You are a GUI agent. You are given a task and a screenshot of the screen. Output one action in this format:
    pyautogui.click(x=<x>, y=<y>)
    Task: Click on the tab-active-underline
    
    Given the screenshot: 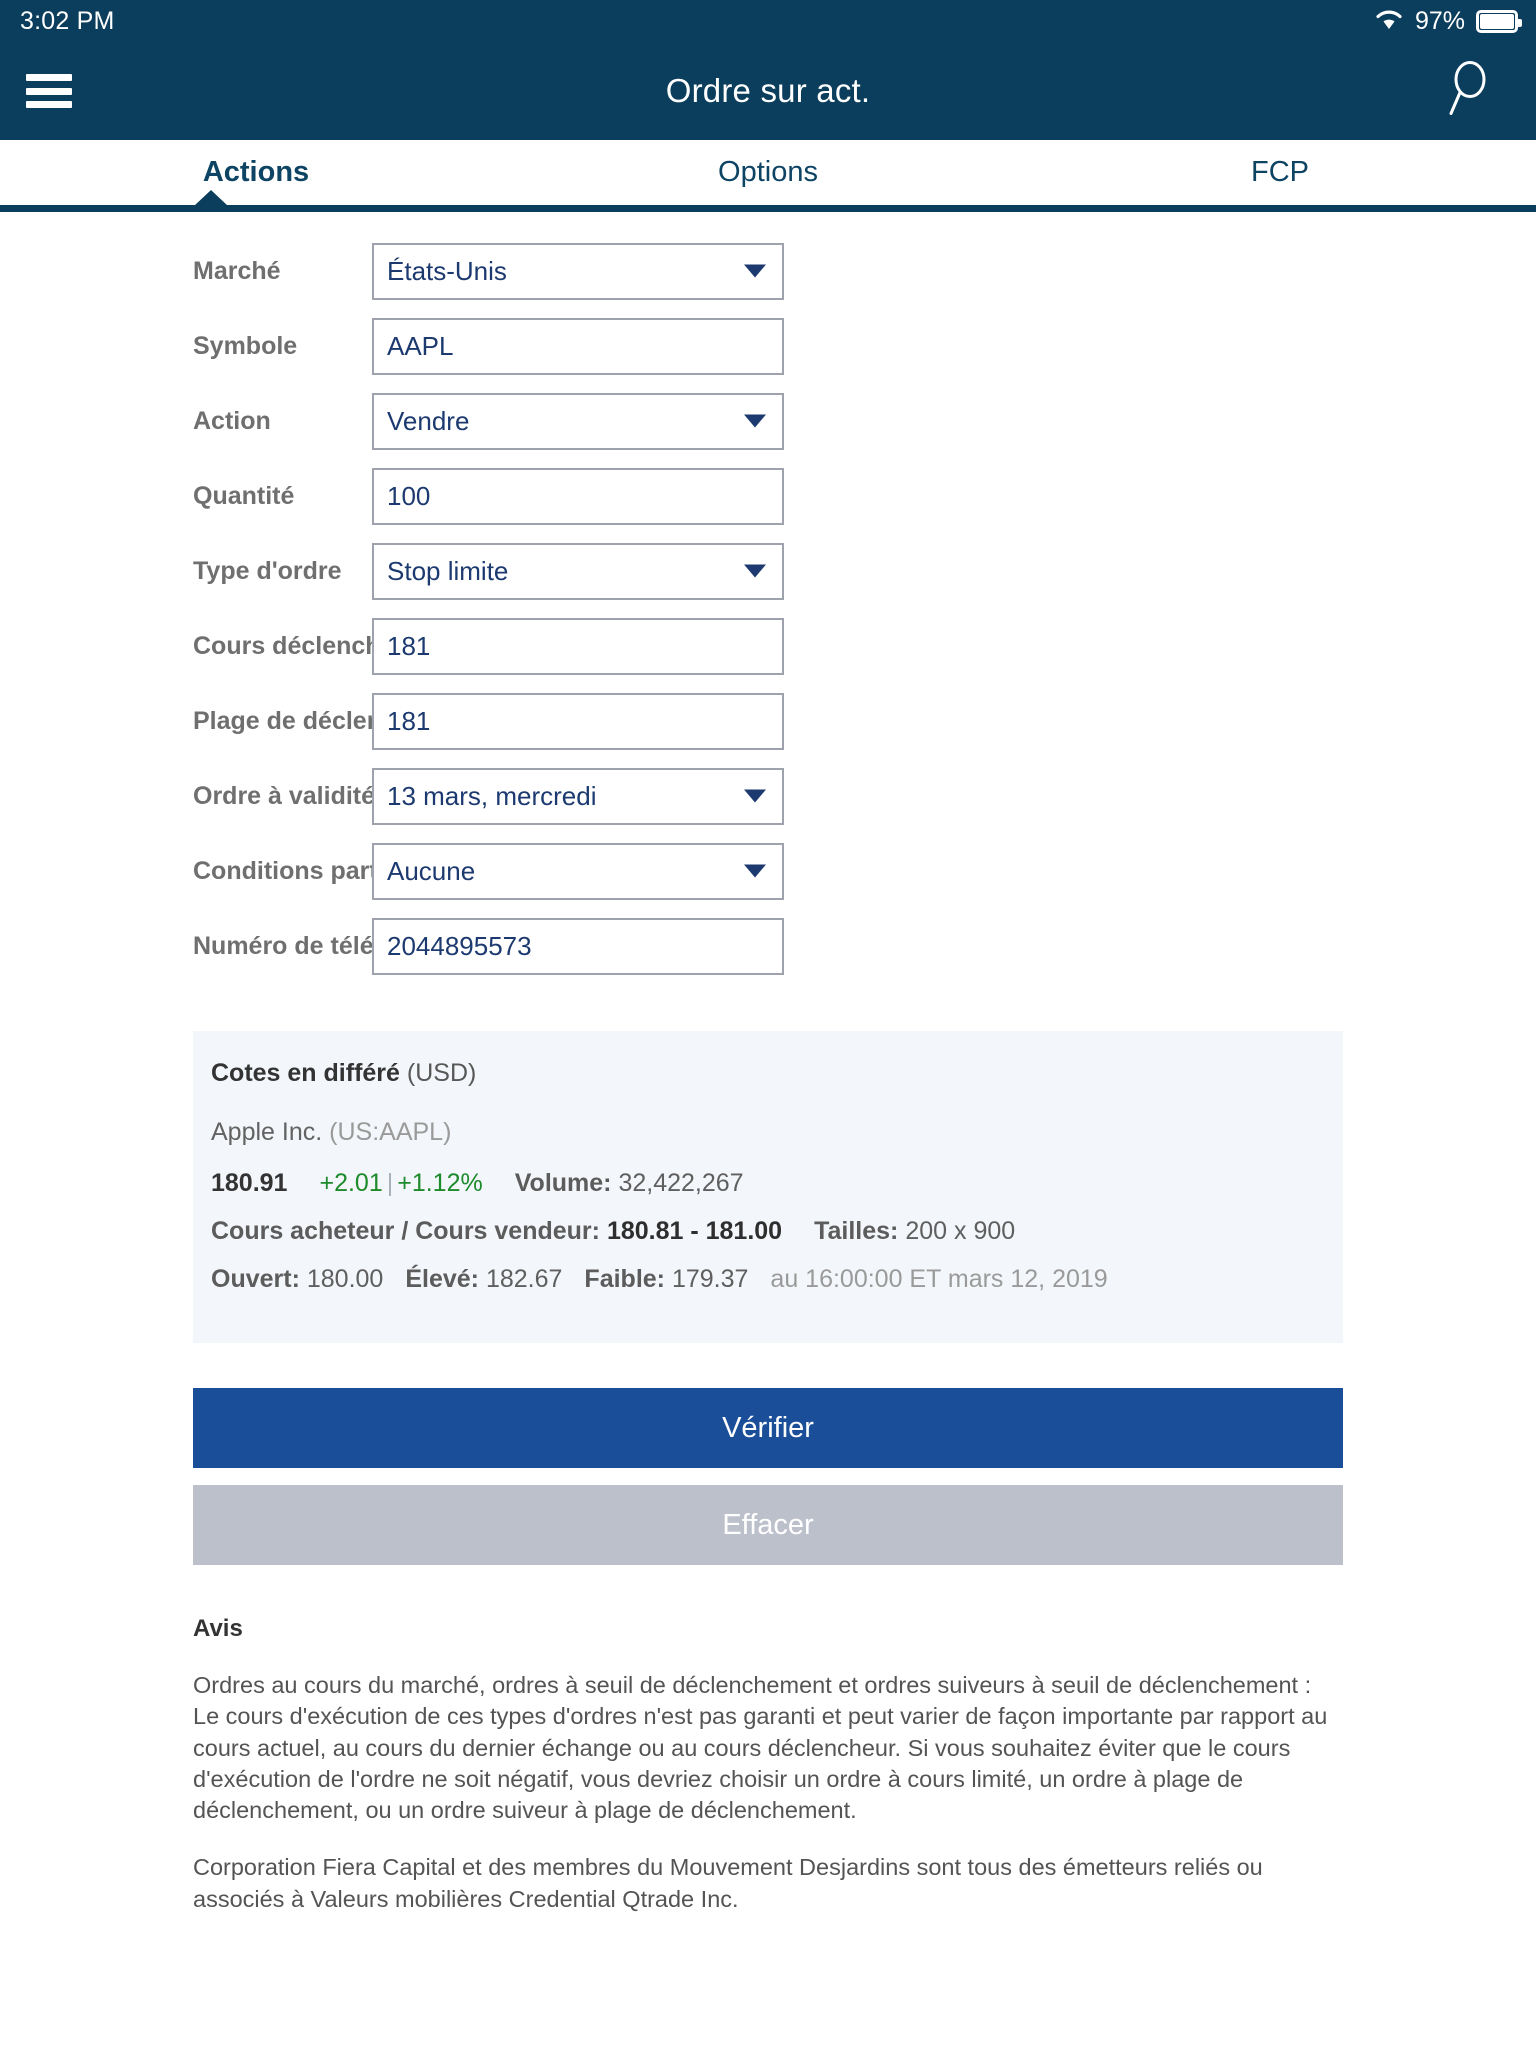 What is the action you would take?
    pyautogui.click(x=768, y=201)
    